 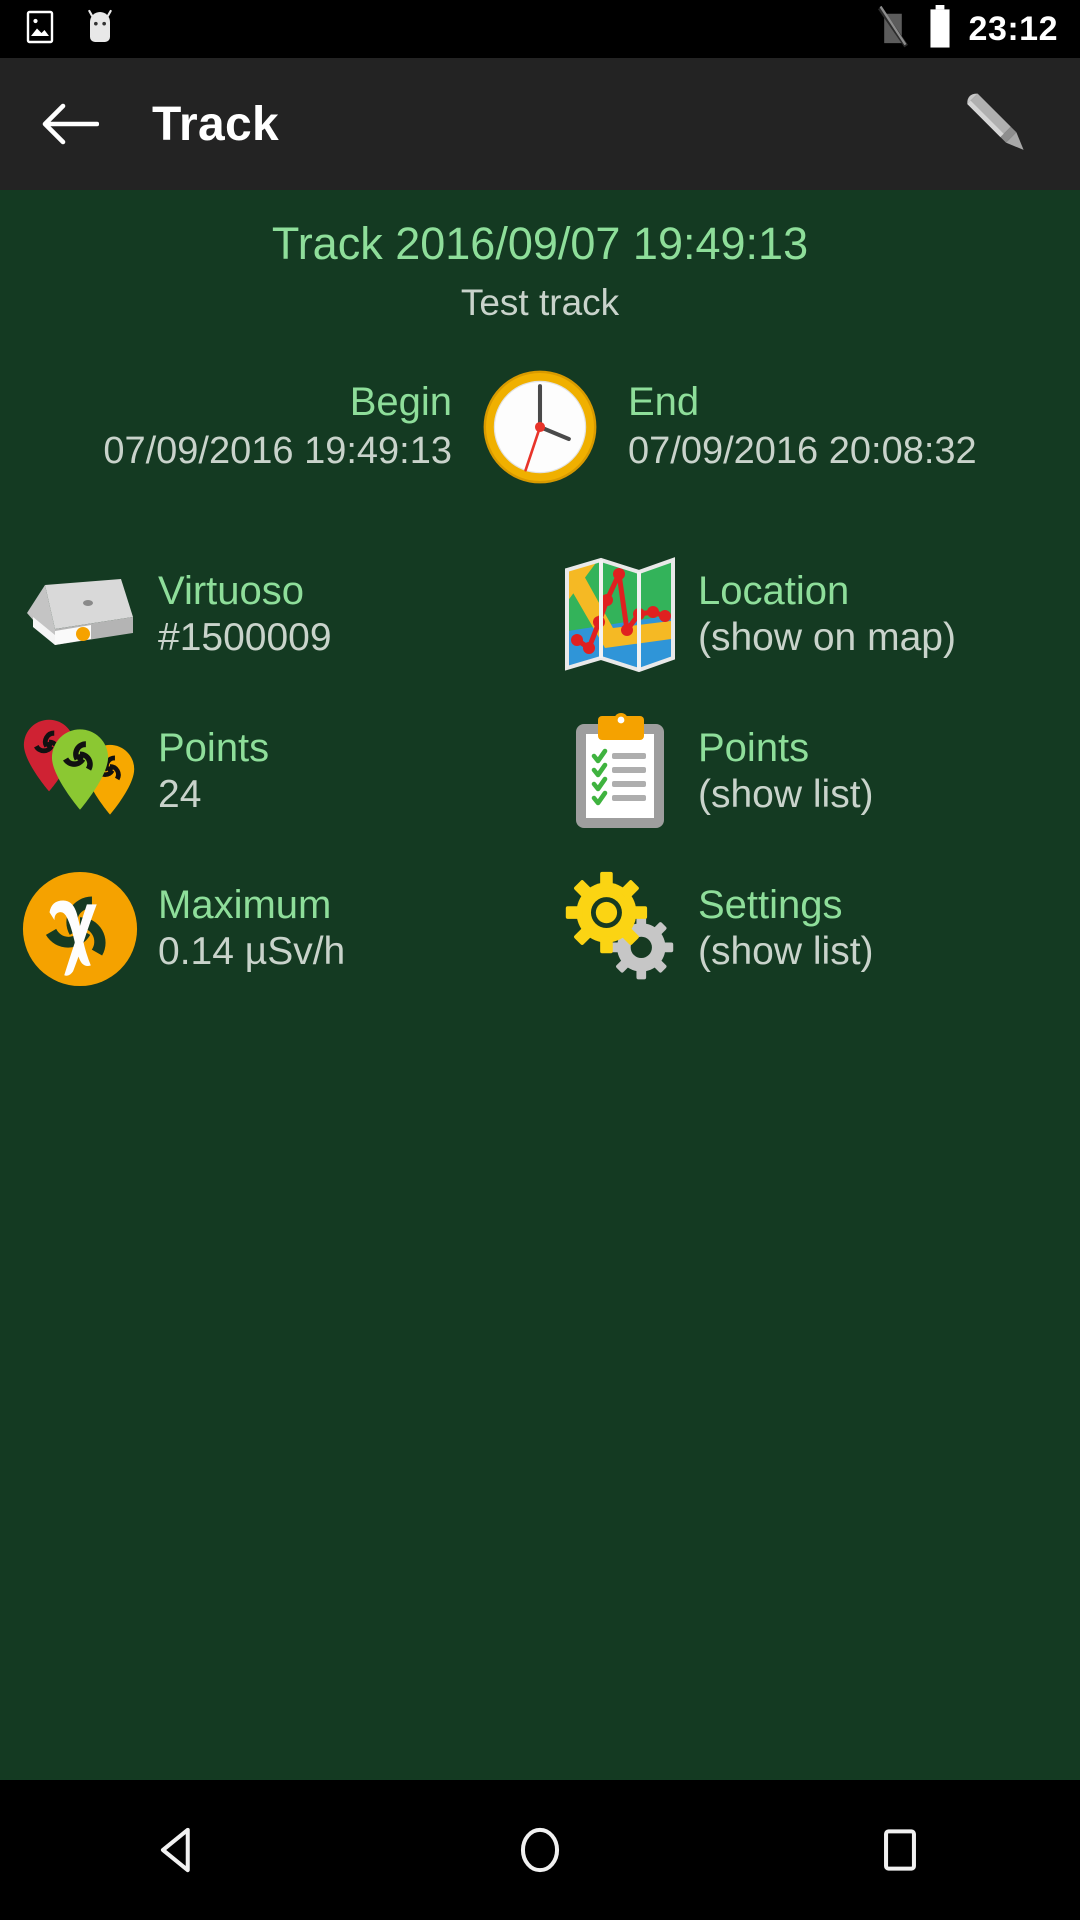 I want to click on item-virtuoso-value: #1500009, so click(x=245, y=637).